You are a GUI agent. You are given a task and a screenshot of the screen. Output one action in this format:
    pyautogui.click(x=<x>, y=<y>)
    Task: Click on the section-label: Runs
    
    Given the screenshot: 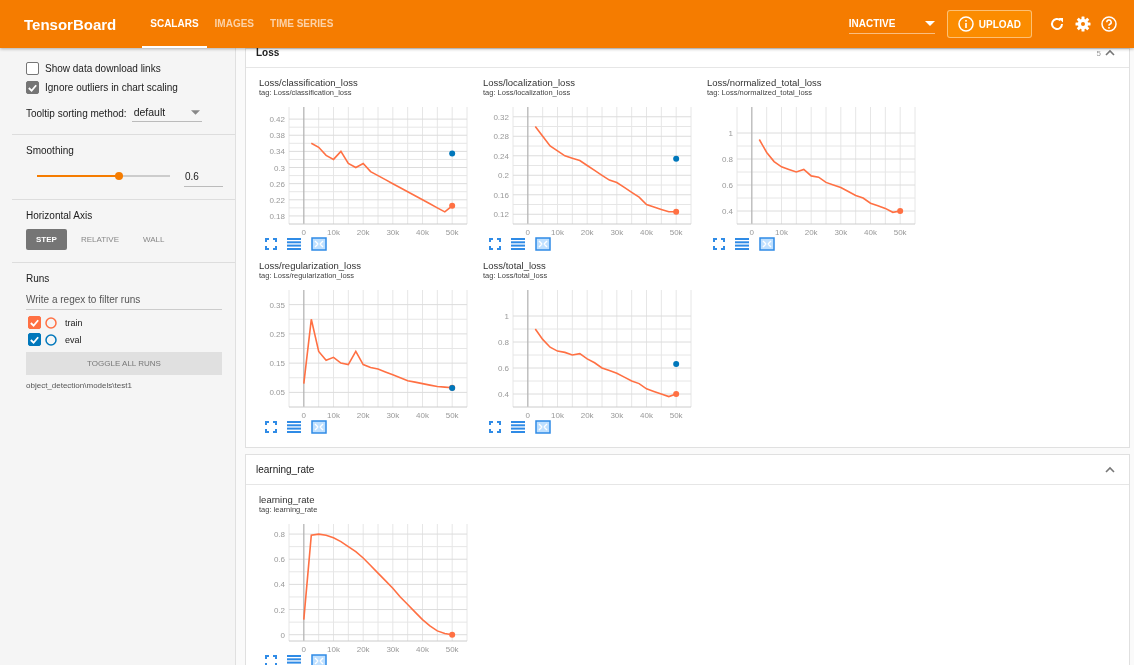 What is the action you would take?
    pyautogui.click(x=38, y=278)
    